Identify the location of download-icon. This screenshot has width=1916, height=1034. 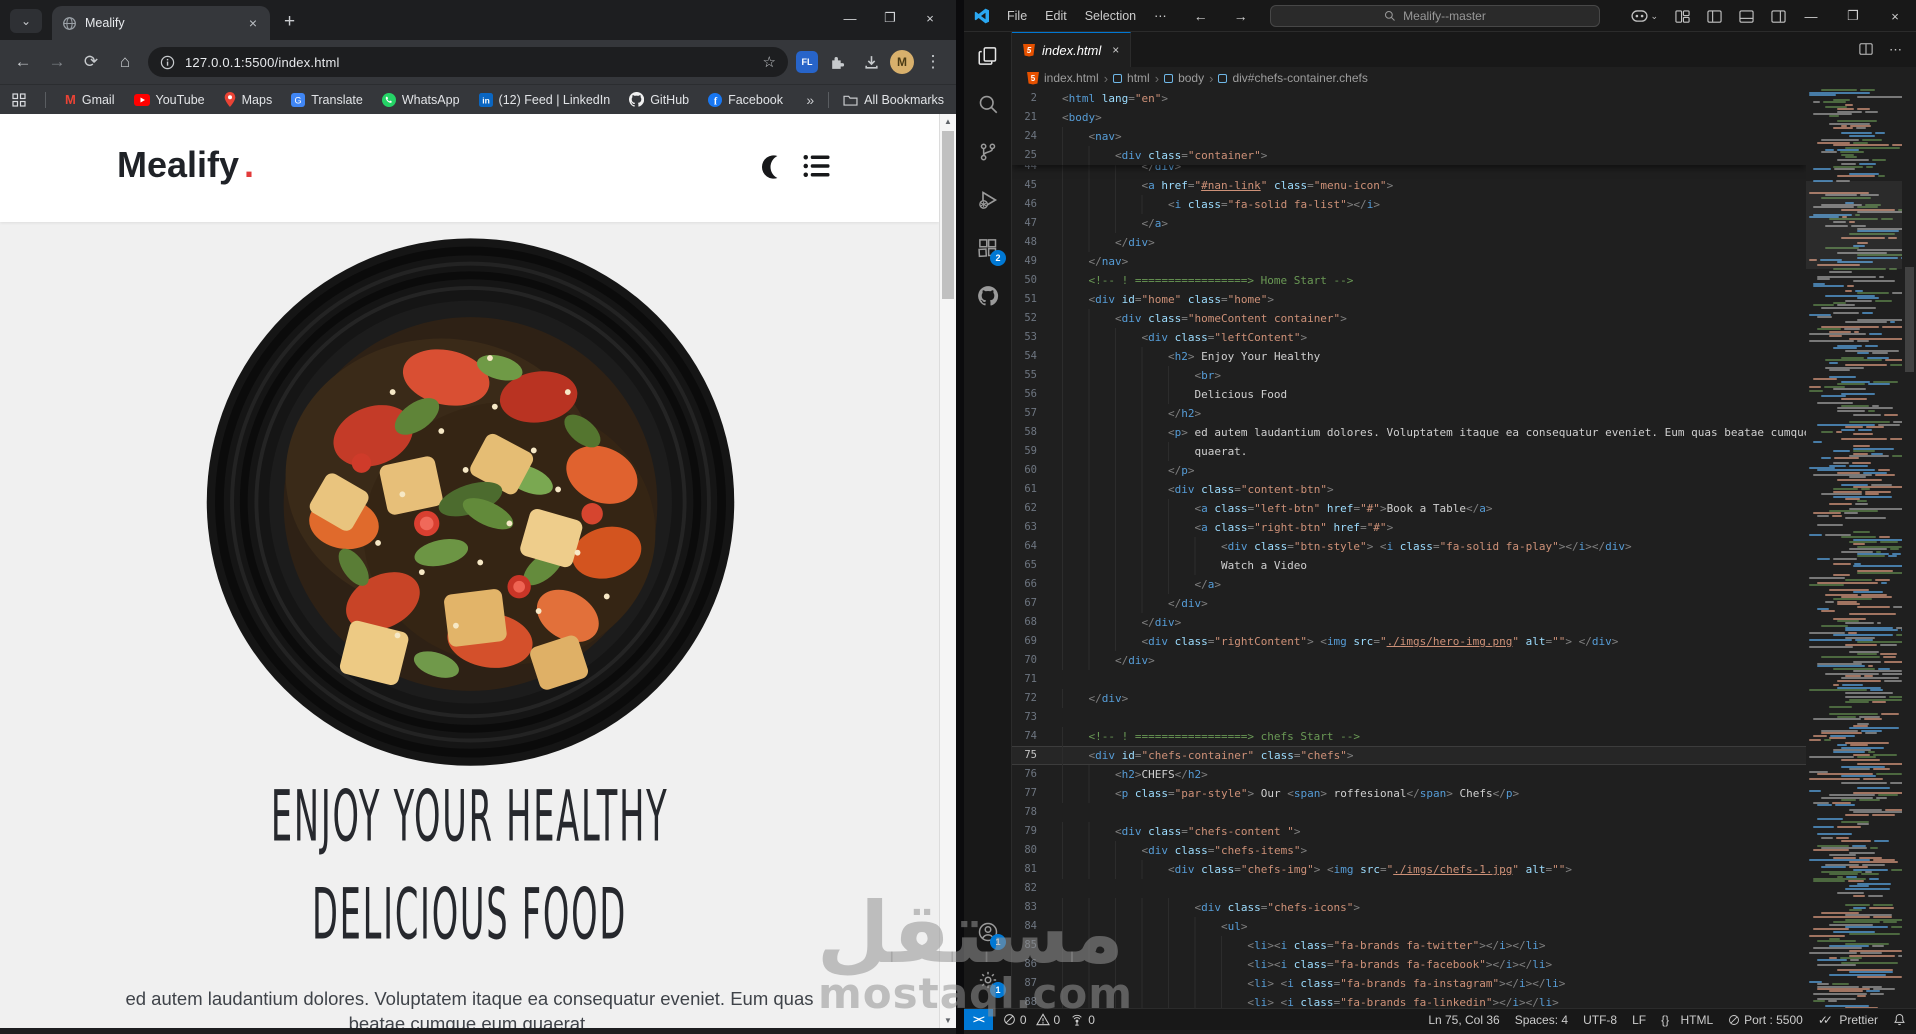
(871, 62).